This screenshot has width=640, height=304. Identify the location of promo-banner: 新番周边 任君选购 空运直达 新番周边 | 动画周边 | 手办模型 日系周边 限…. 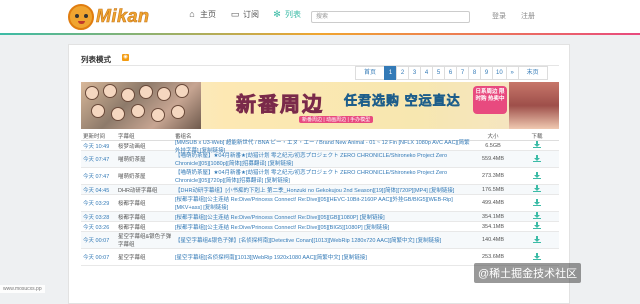
(320, 105).